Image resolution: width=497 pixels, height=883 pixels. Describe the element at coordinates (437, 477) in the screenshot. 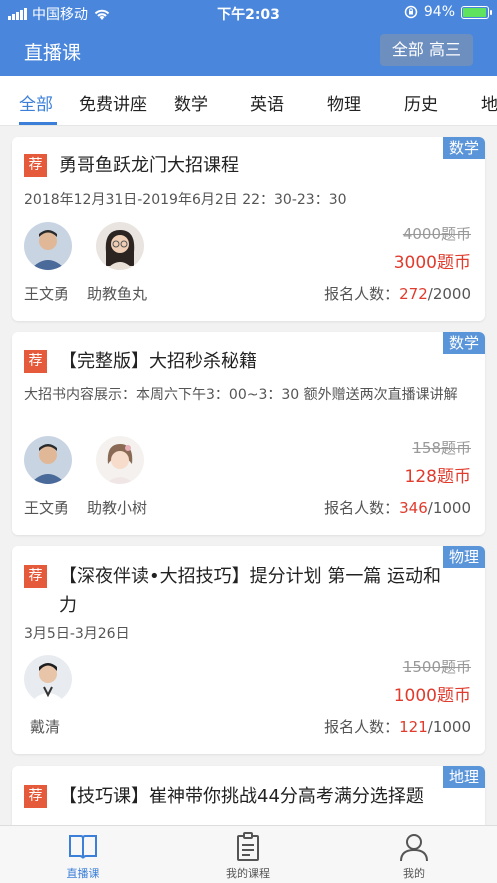

I see `price: 128题币` at that location.